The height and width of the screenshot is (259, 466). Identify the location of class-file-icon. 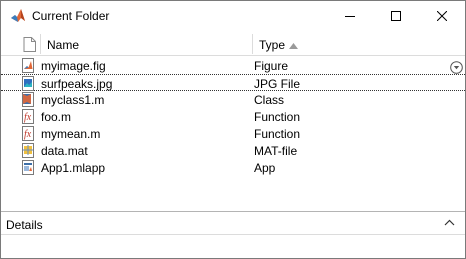
(28, 99).